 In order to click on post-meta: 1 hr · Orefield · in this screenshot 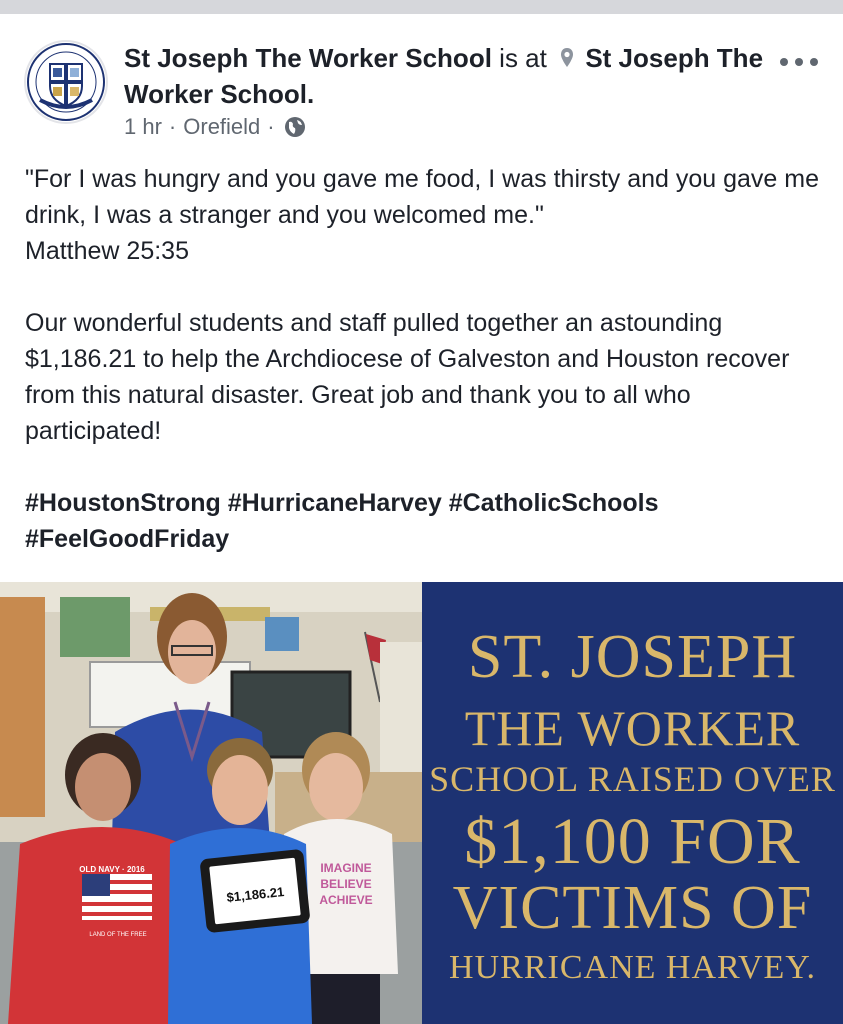, I will do `click(215, 127)`.